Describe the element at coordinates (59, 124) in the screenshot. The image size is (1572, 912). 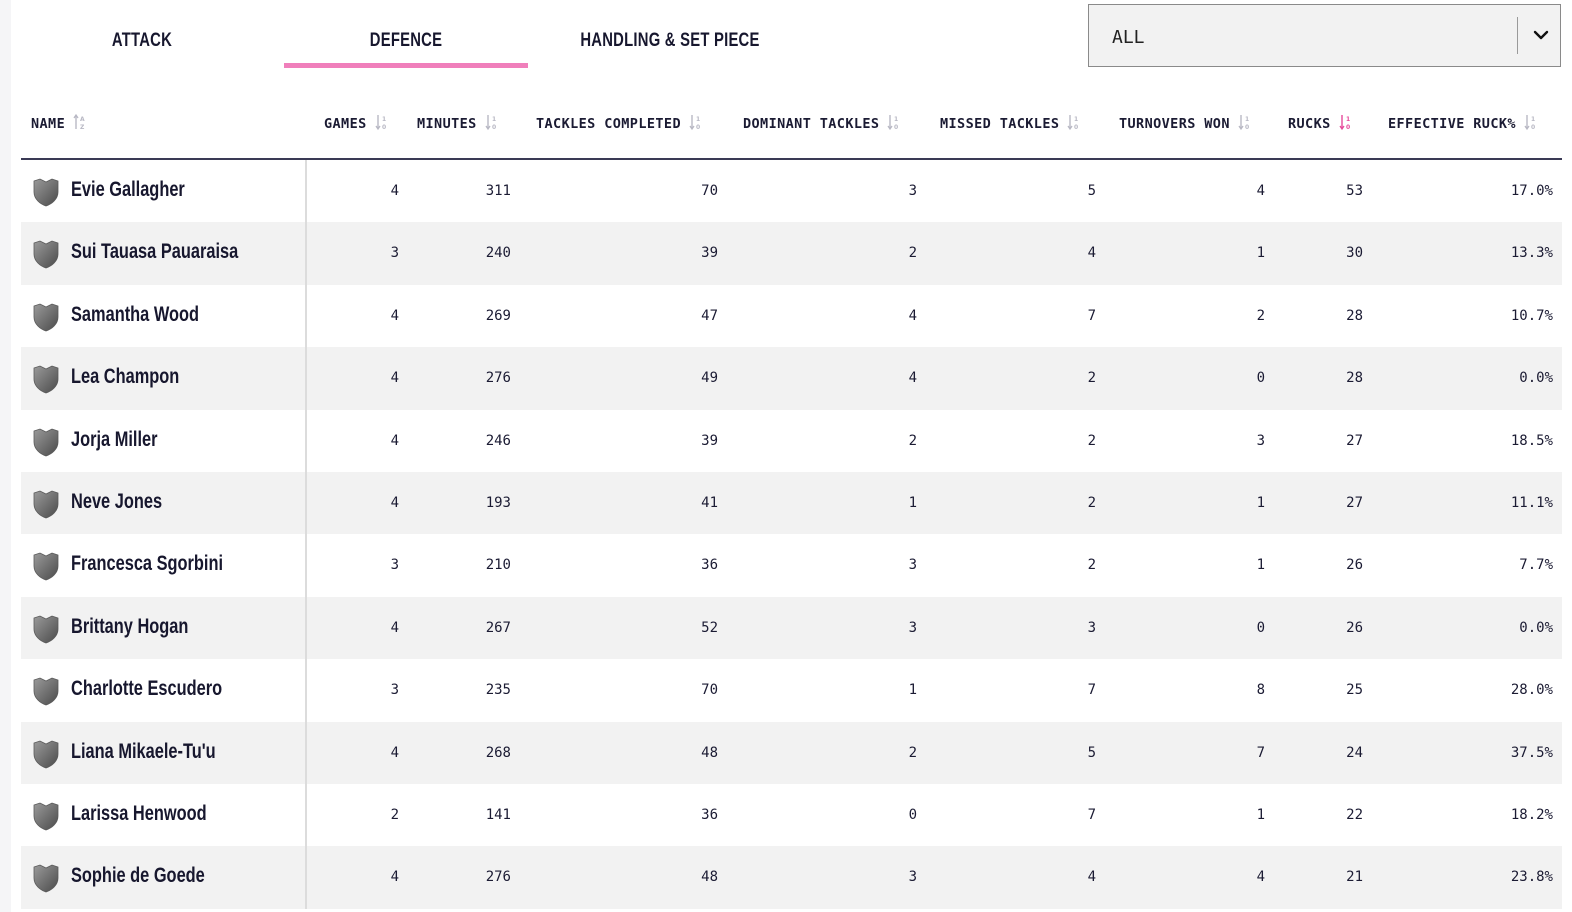
I see `column-header-name: NAME A Z` at that location.